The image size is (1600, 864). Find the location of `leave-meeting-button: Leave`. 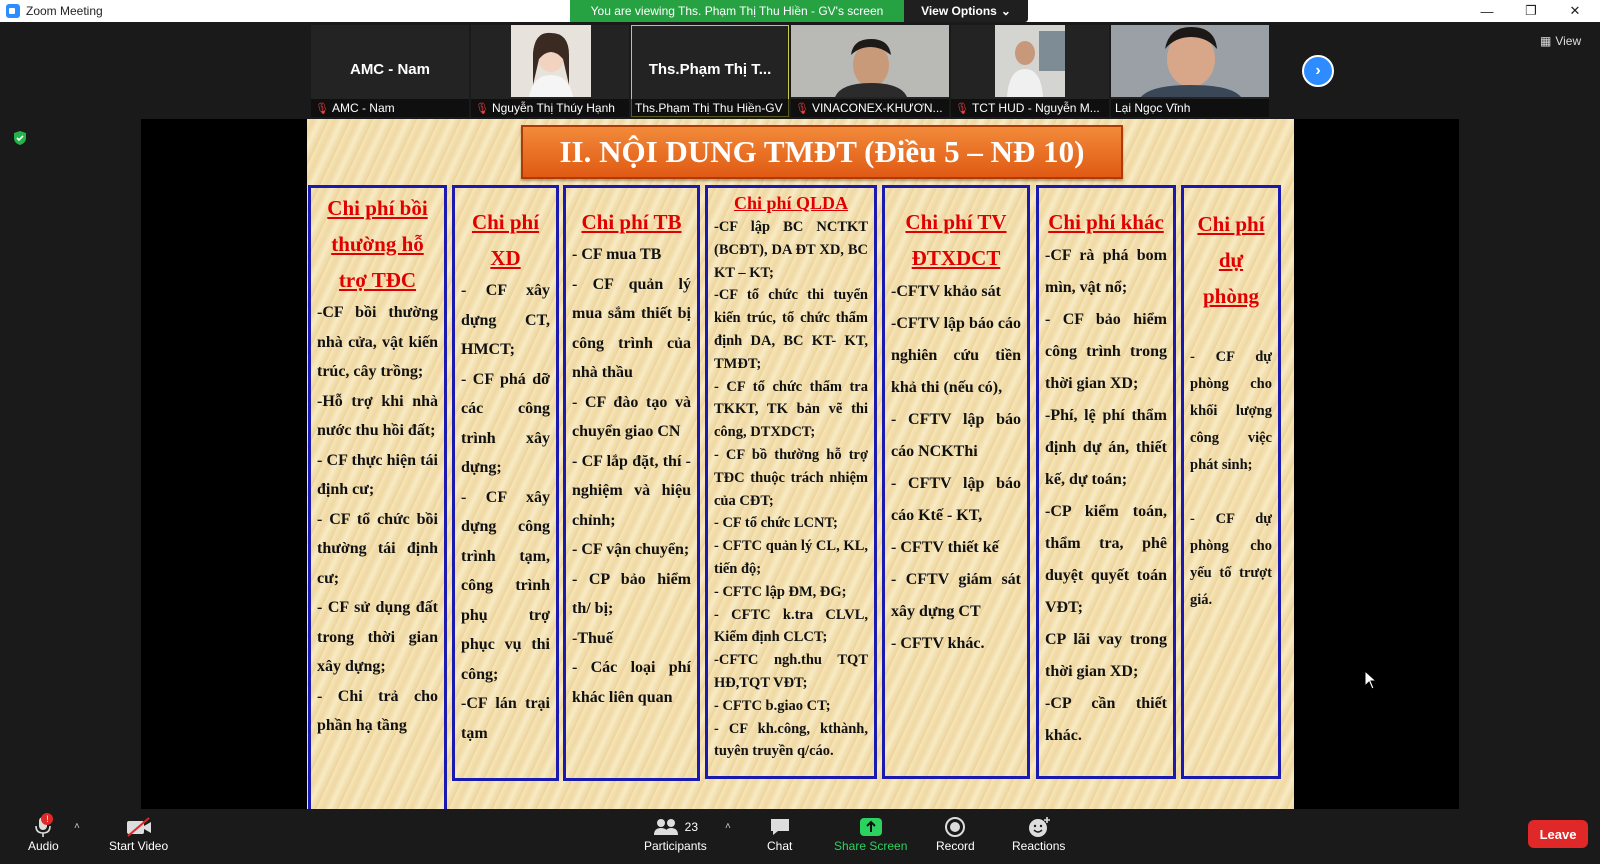

leave-meeting-button: Leave is located at coordinates (1558, 834).